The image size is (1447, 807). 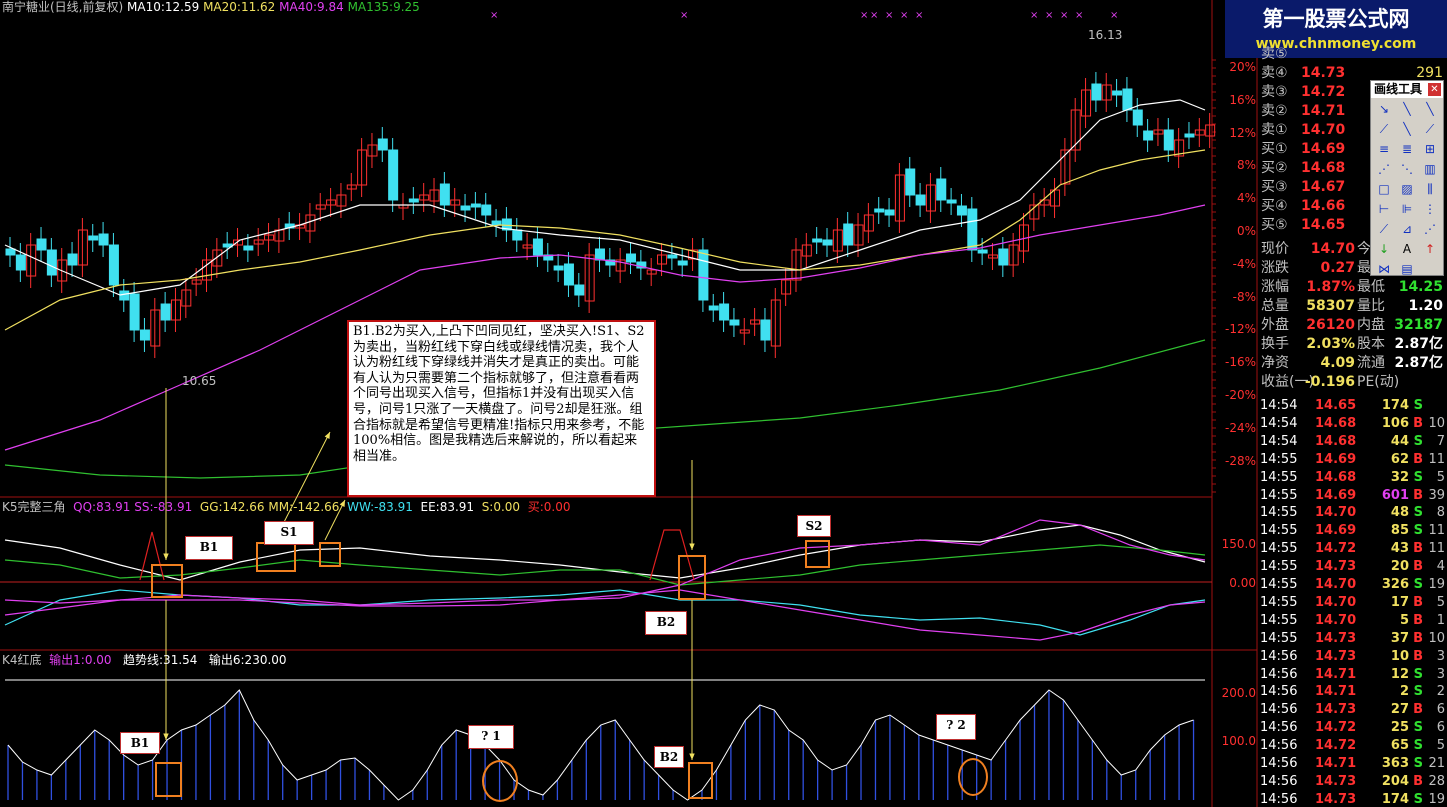 What do you see at coordinates (1407, 209) in the screenshot?
I see `drawing-tool-icon: ⊫` at bounding box center [1407, 209].